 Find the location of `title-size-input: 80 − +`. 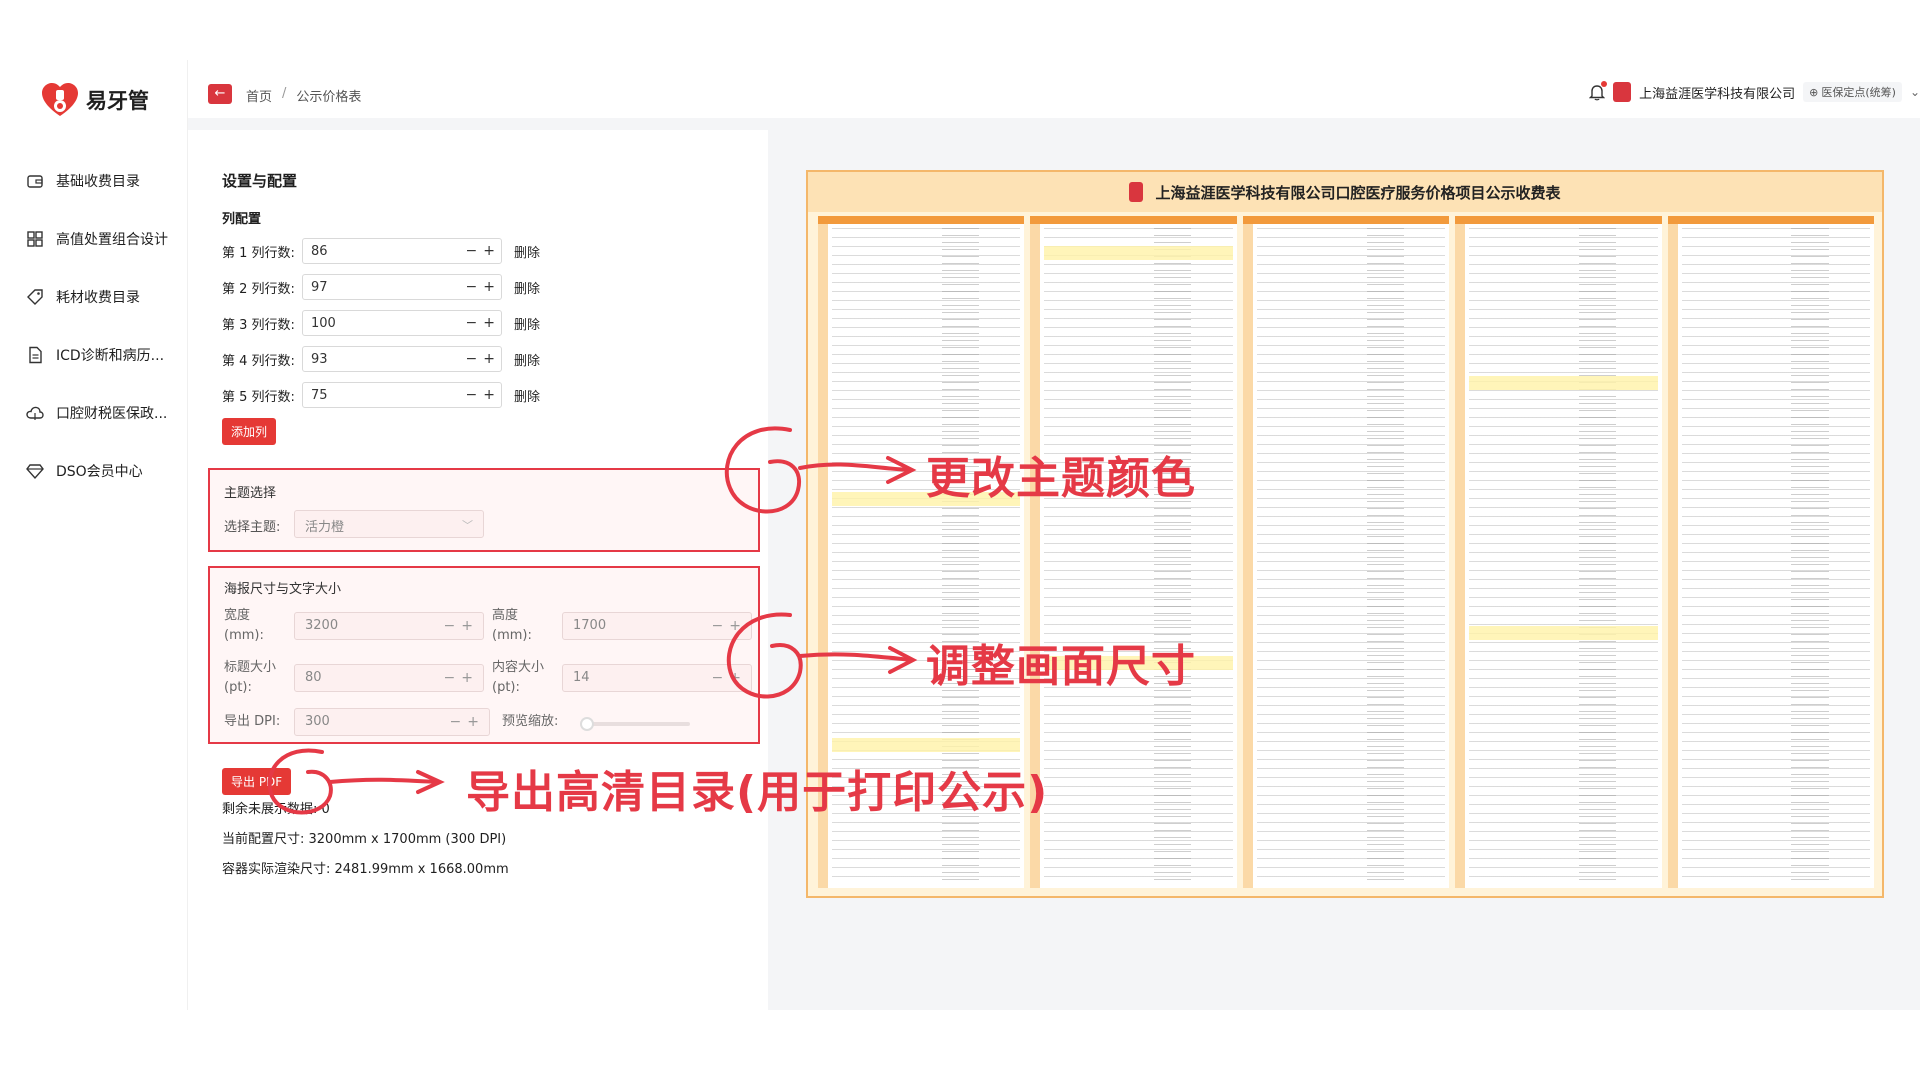

title-size-input: 80 − + is located at coordinates (389, 678).